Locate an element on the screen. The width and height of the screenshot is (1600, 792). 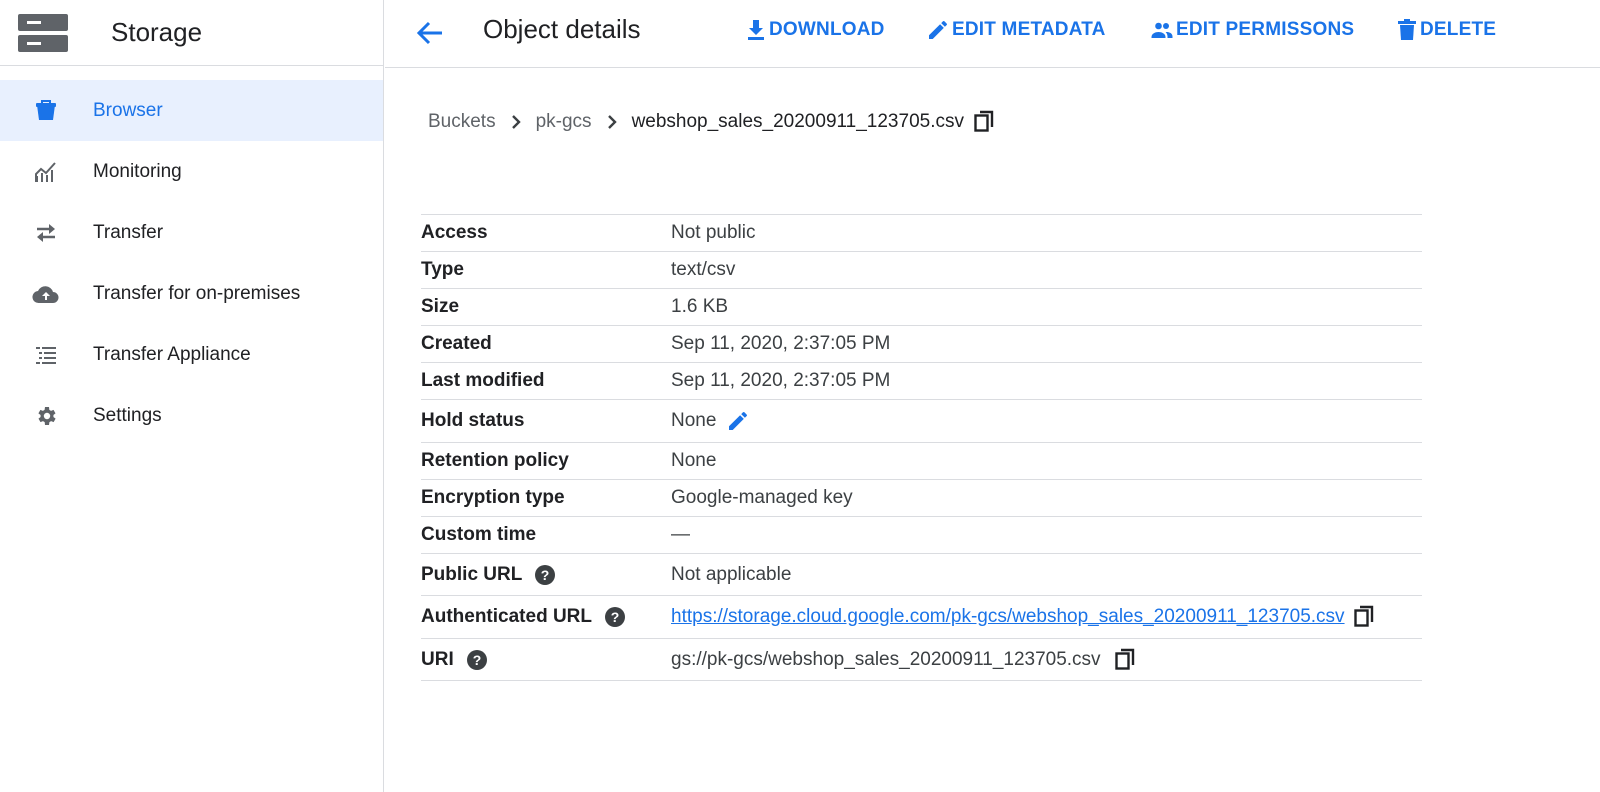
sidebar-item-label: Monitoring is located at coordinates (137, 171).